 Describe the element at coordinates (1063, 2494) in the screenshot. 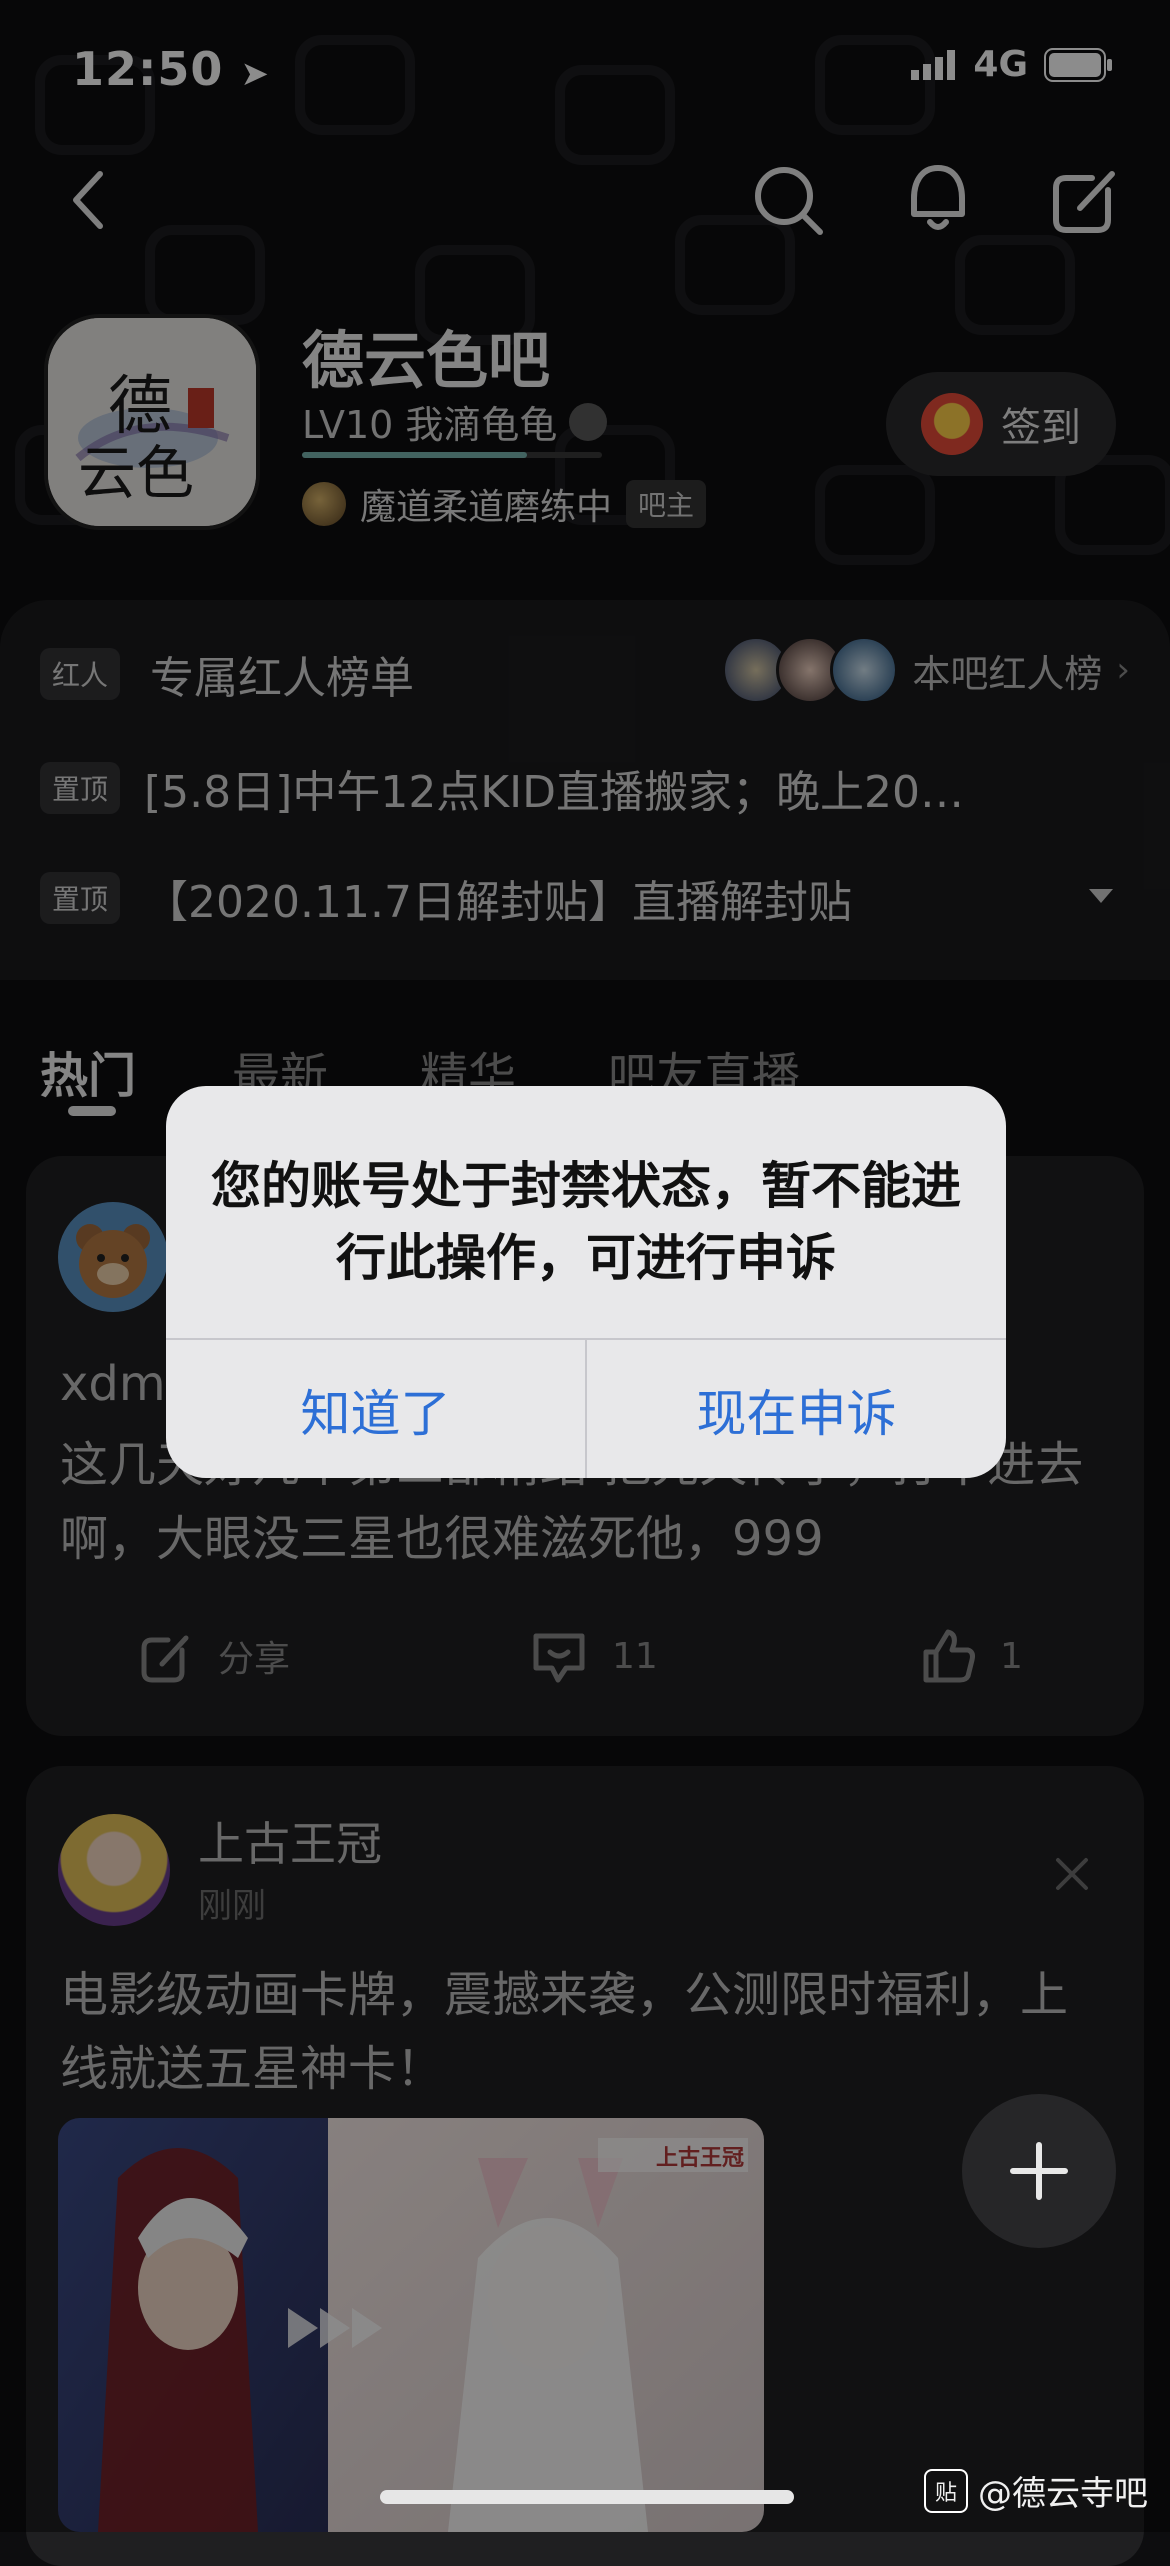

I see `watermark-text: @德云寺吧` at that location.